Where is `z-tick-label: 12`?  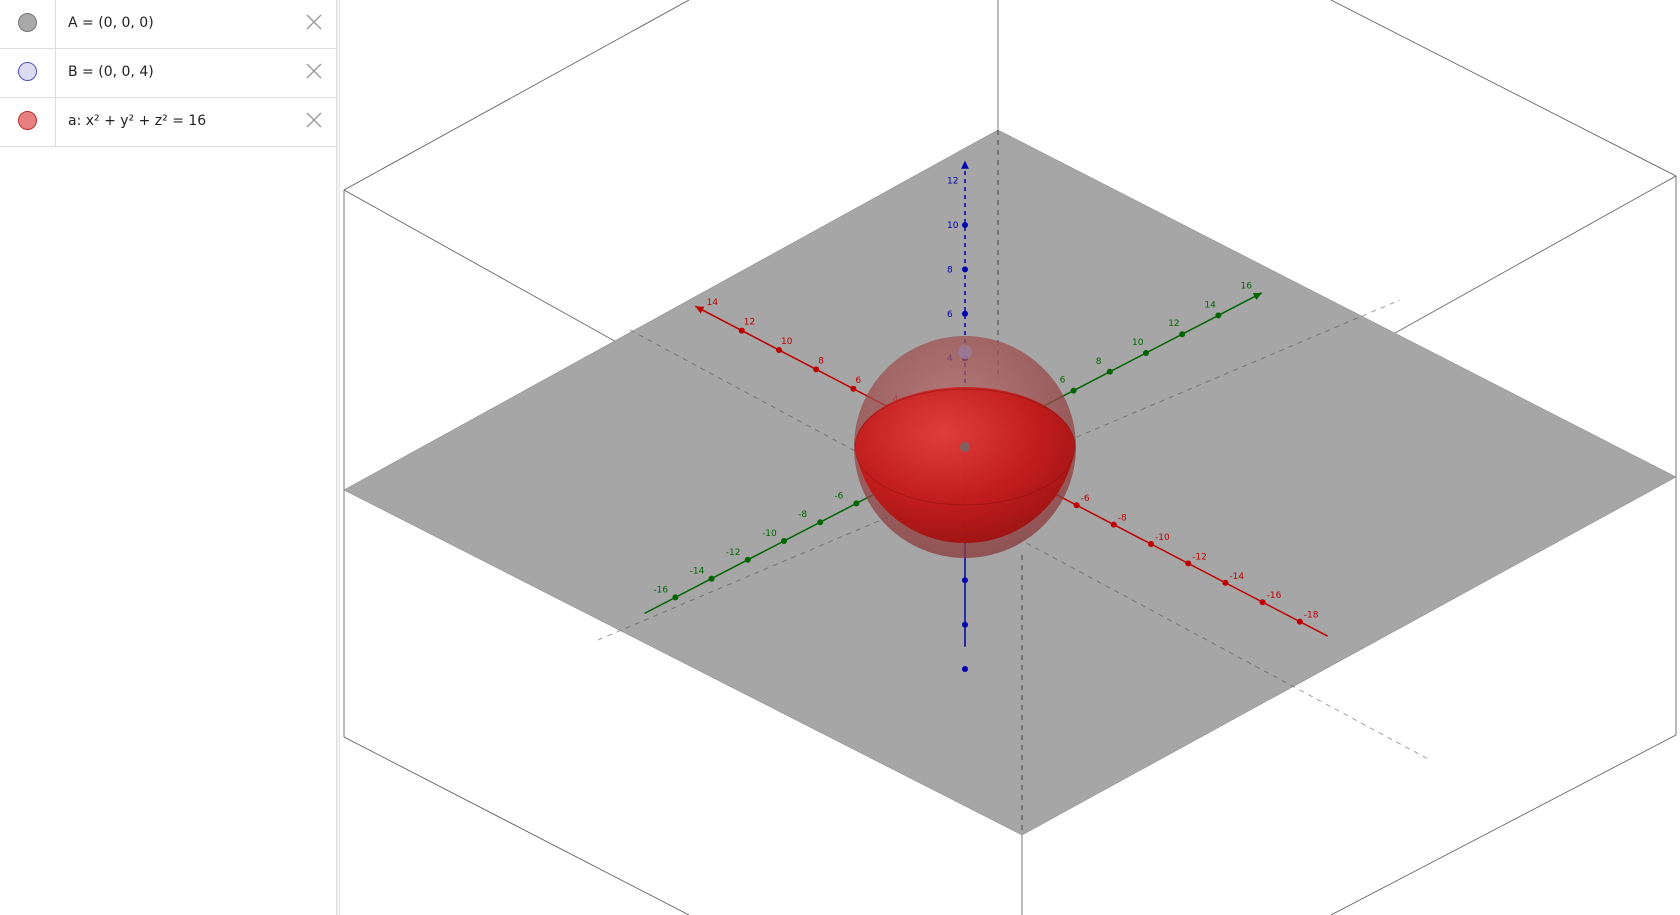
z-tick-label: 12 is located at coordinates (952, 182).